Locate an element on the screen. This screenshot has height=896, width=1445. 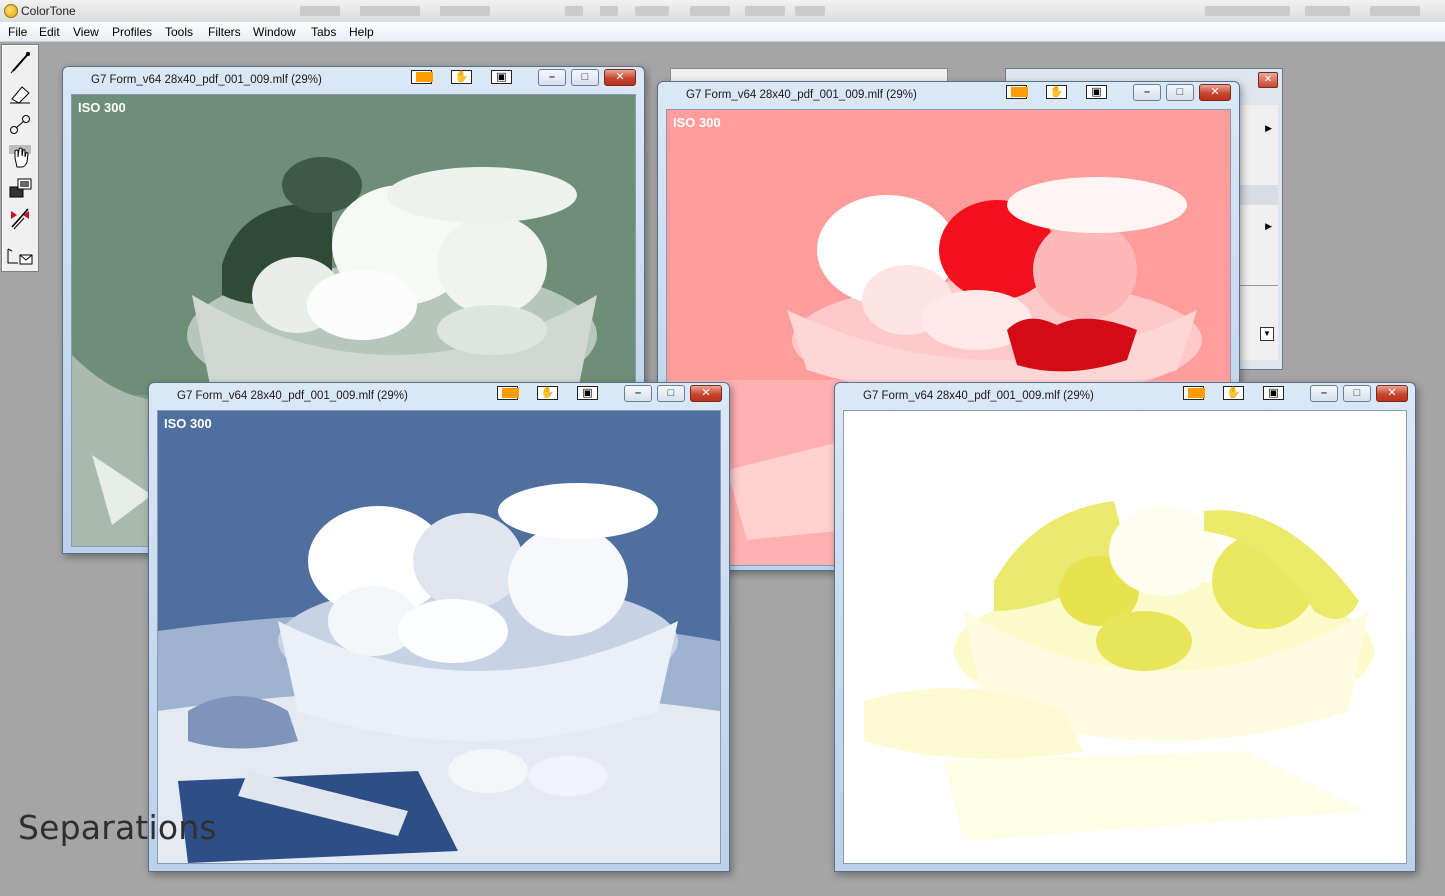
slide-caption: Separations is located at coordinates (117, 827).